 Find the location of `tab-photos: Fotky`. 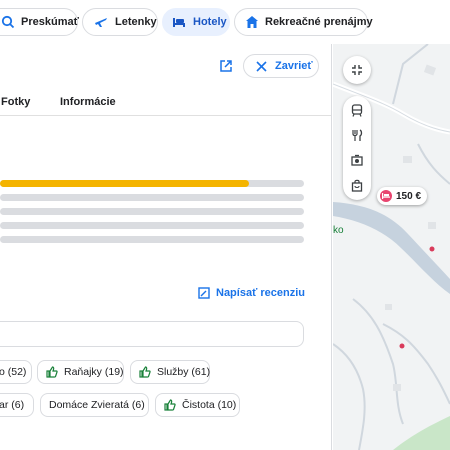

tab-photos: Fotky is located at coordinates (15, 102).